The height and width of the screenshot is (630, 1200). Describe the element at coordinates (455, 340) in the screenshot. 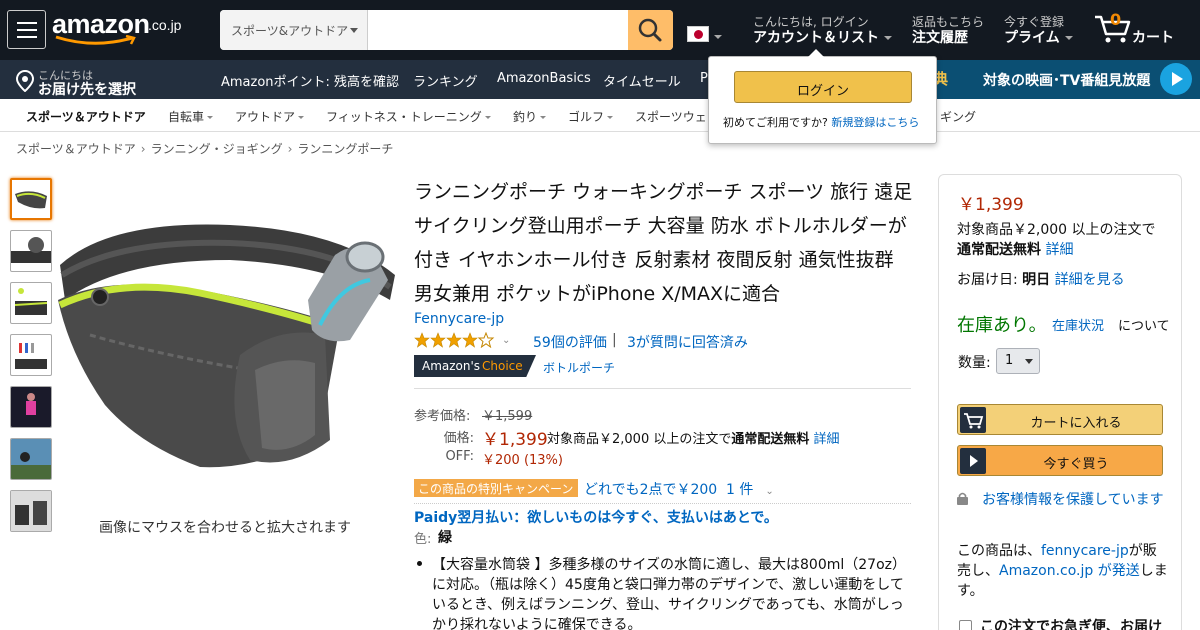

I see `star-rating-icon` at that location.